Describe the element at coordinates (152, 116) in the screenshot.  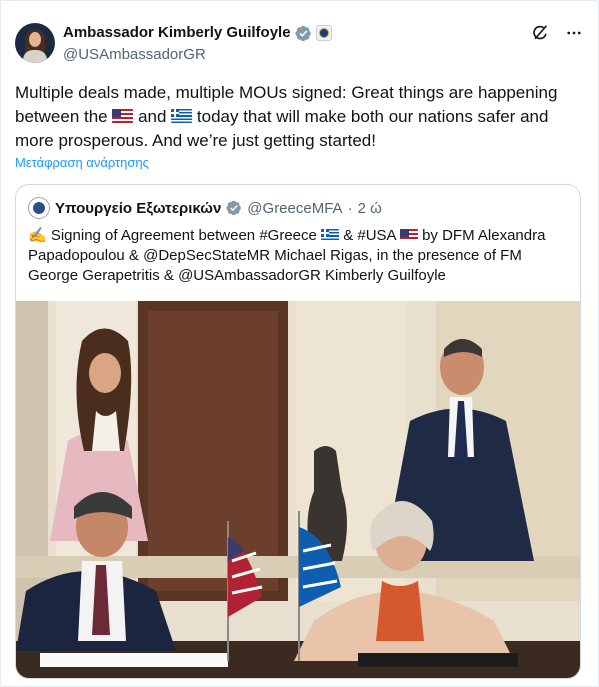
I see `post-text-part: and` at that location.